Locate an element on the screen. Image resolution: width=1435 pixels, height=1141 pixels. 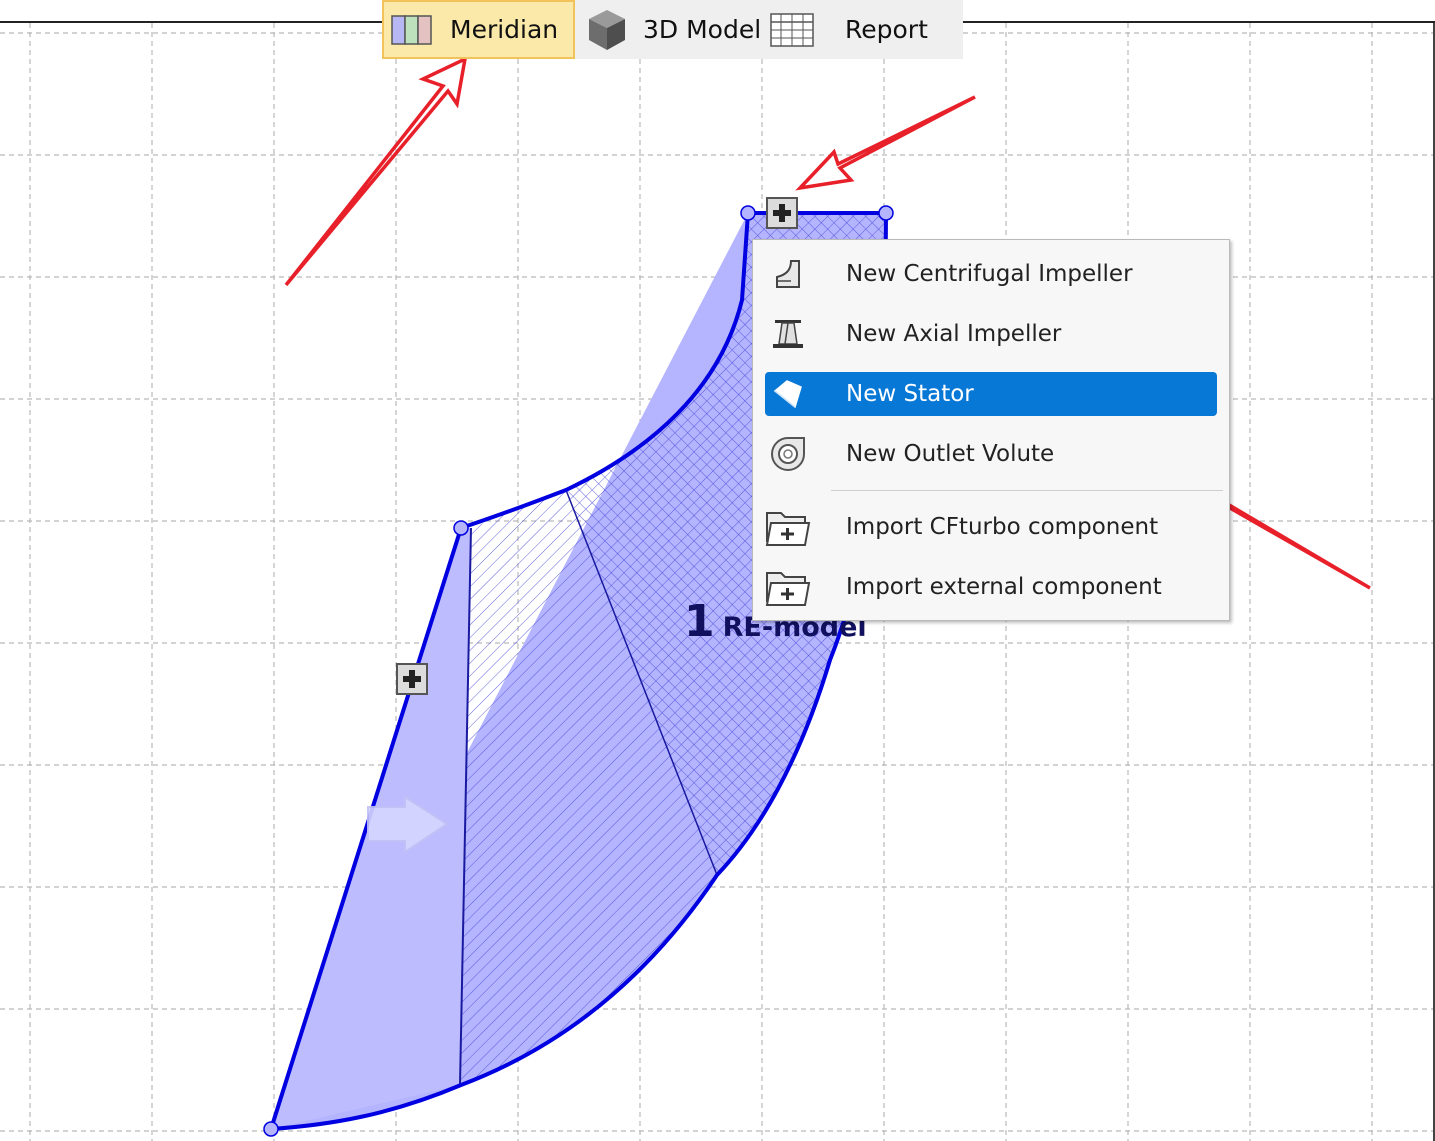
menu-item-import-cfturbo-component: Import CFturbo component is located at coordinates (991, 527).